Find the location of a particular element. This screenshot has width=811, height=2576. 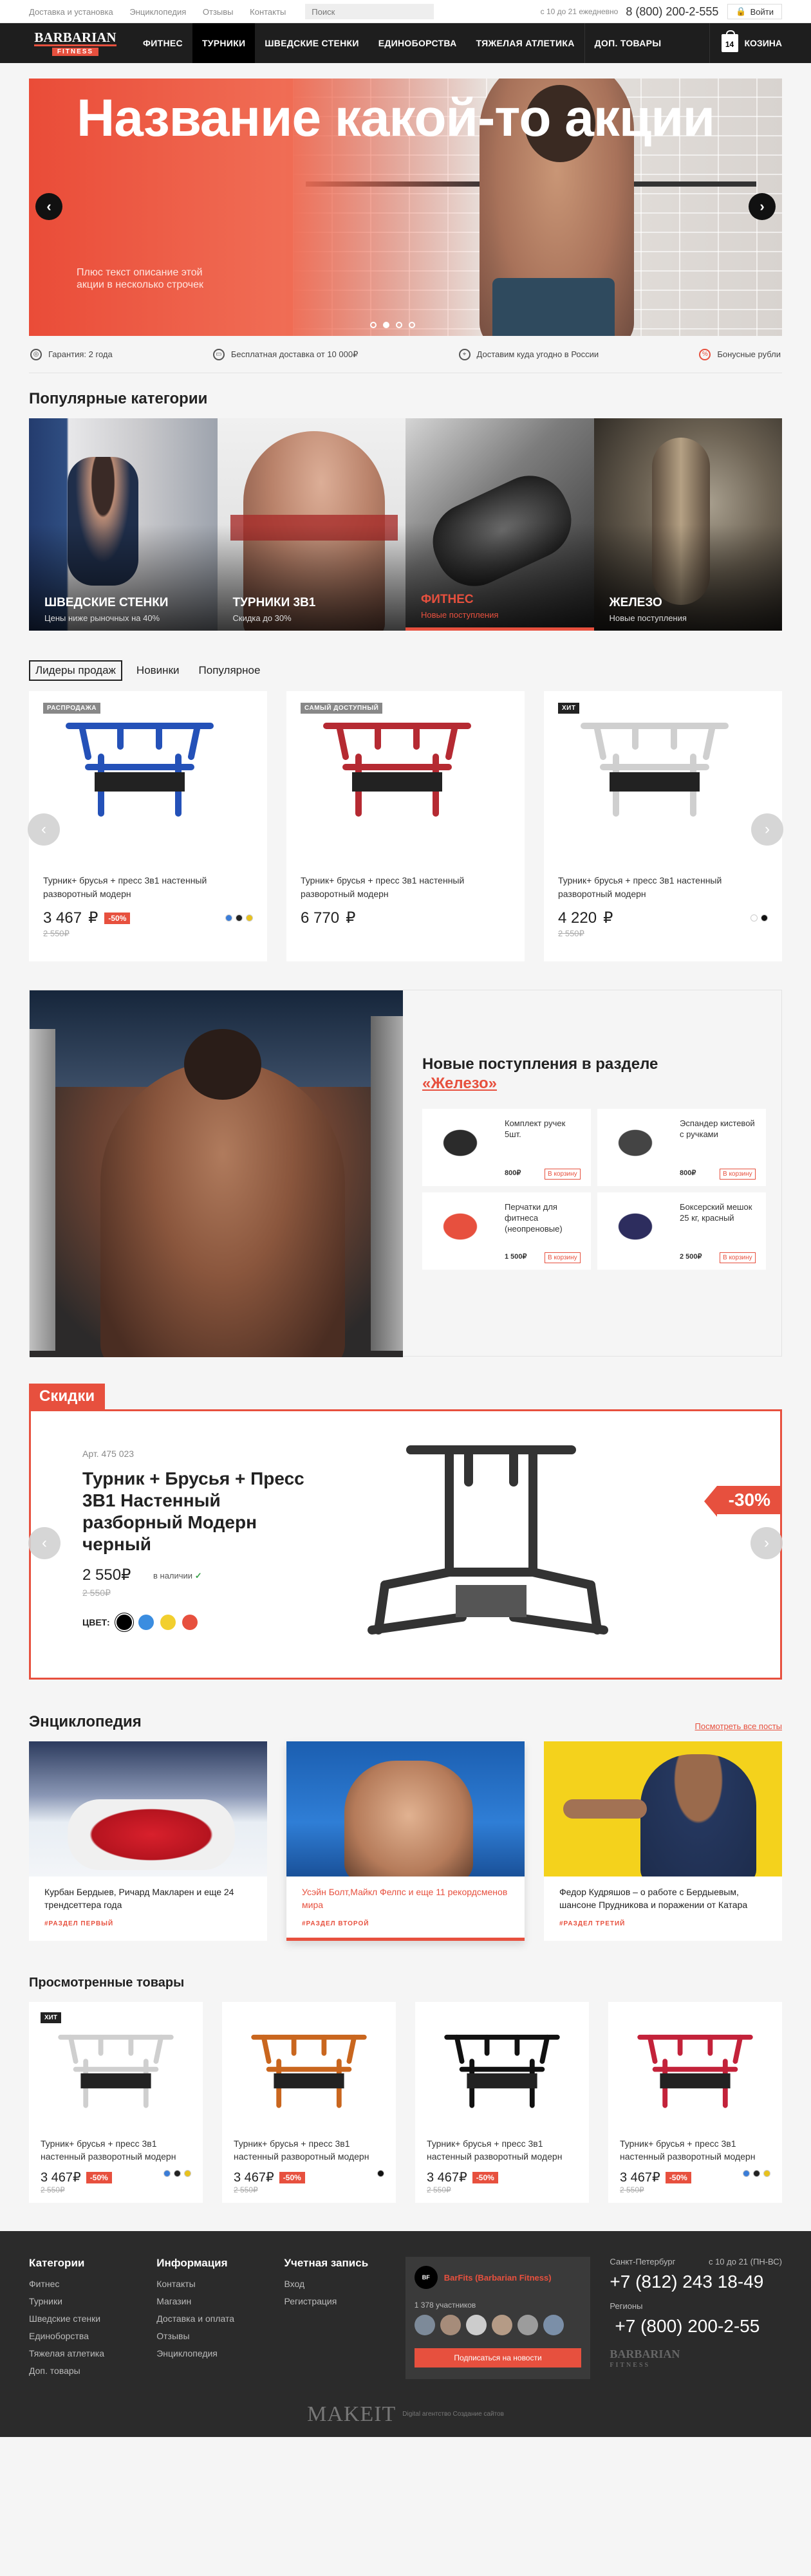

nav-martial-arts: ЕДИНОБОРСТВА is located at coordinates (418, 43).